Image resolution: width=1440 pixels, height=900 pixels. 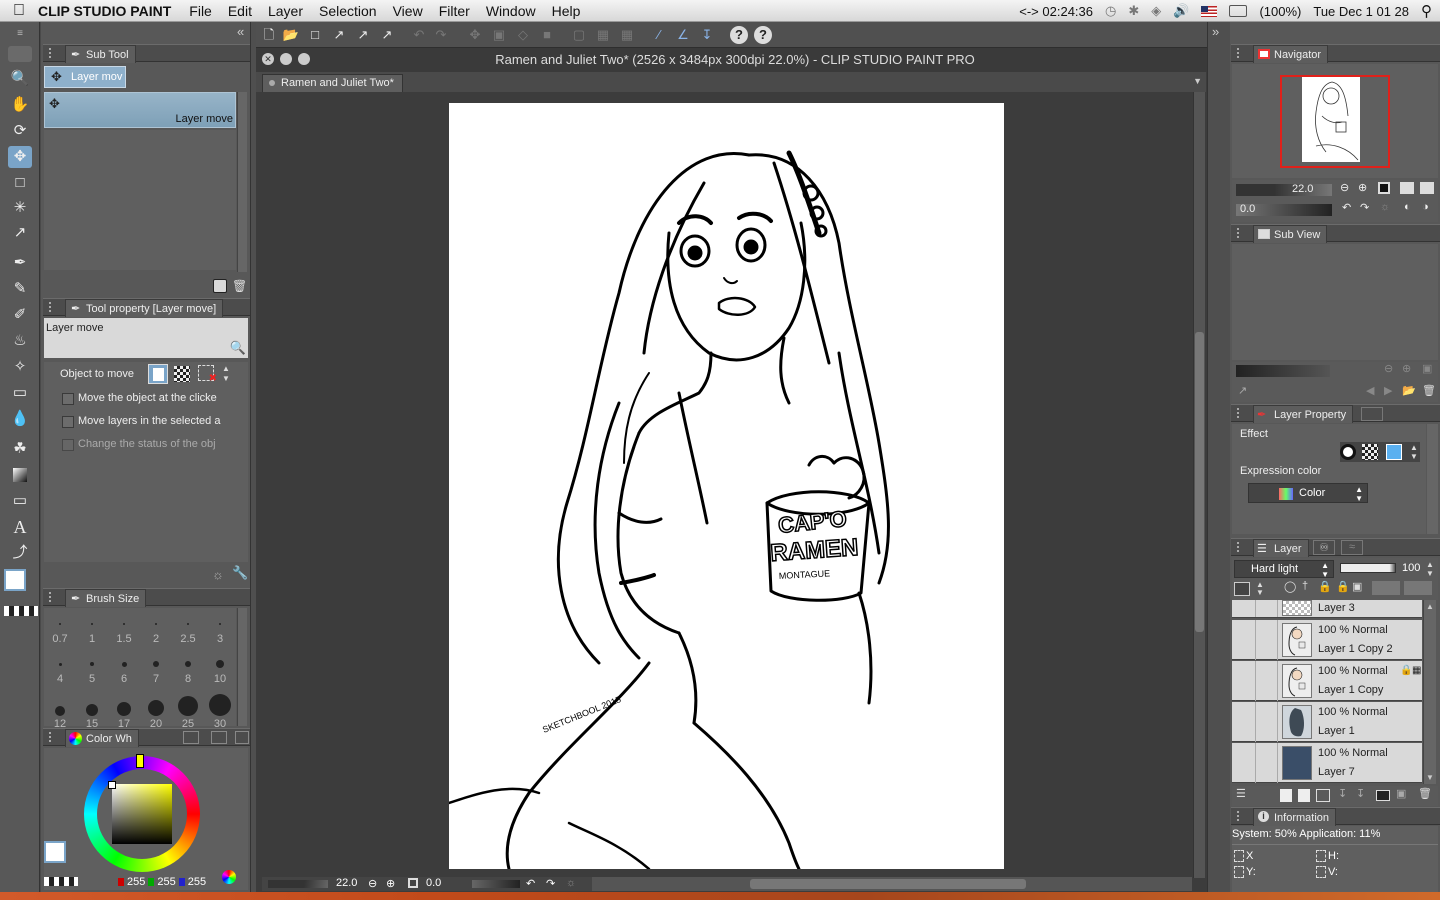 What do you see at coordinates (1426, 11) in the screenshot?
I see `spotlight-icon: ⚲` at bounding box center [1426, 11].